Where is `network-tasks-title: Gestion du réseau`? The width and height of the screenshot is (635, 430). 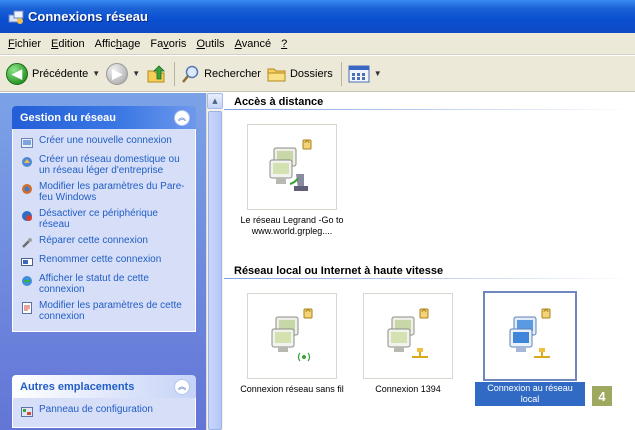 network-tasks-title: Gestion du réseau is located at coordinates (68, 117).